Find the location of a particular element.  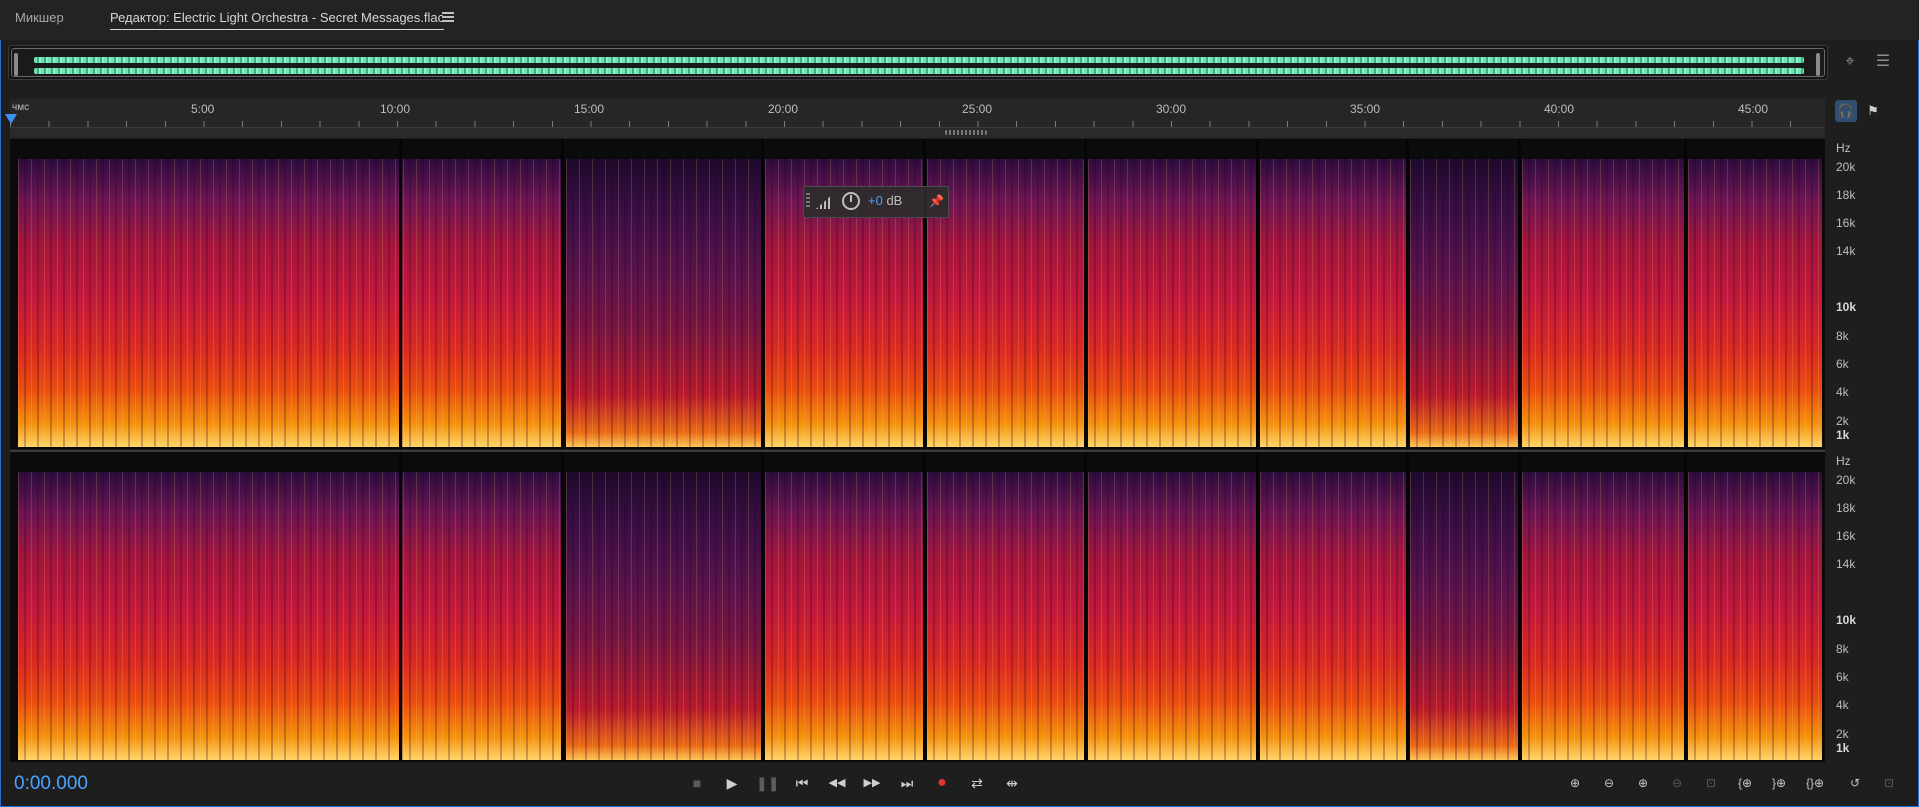

zoom-target-icon: ⌖ is located at coordinates (1850, 62).